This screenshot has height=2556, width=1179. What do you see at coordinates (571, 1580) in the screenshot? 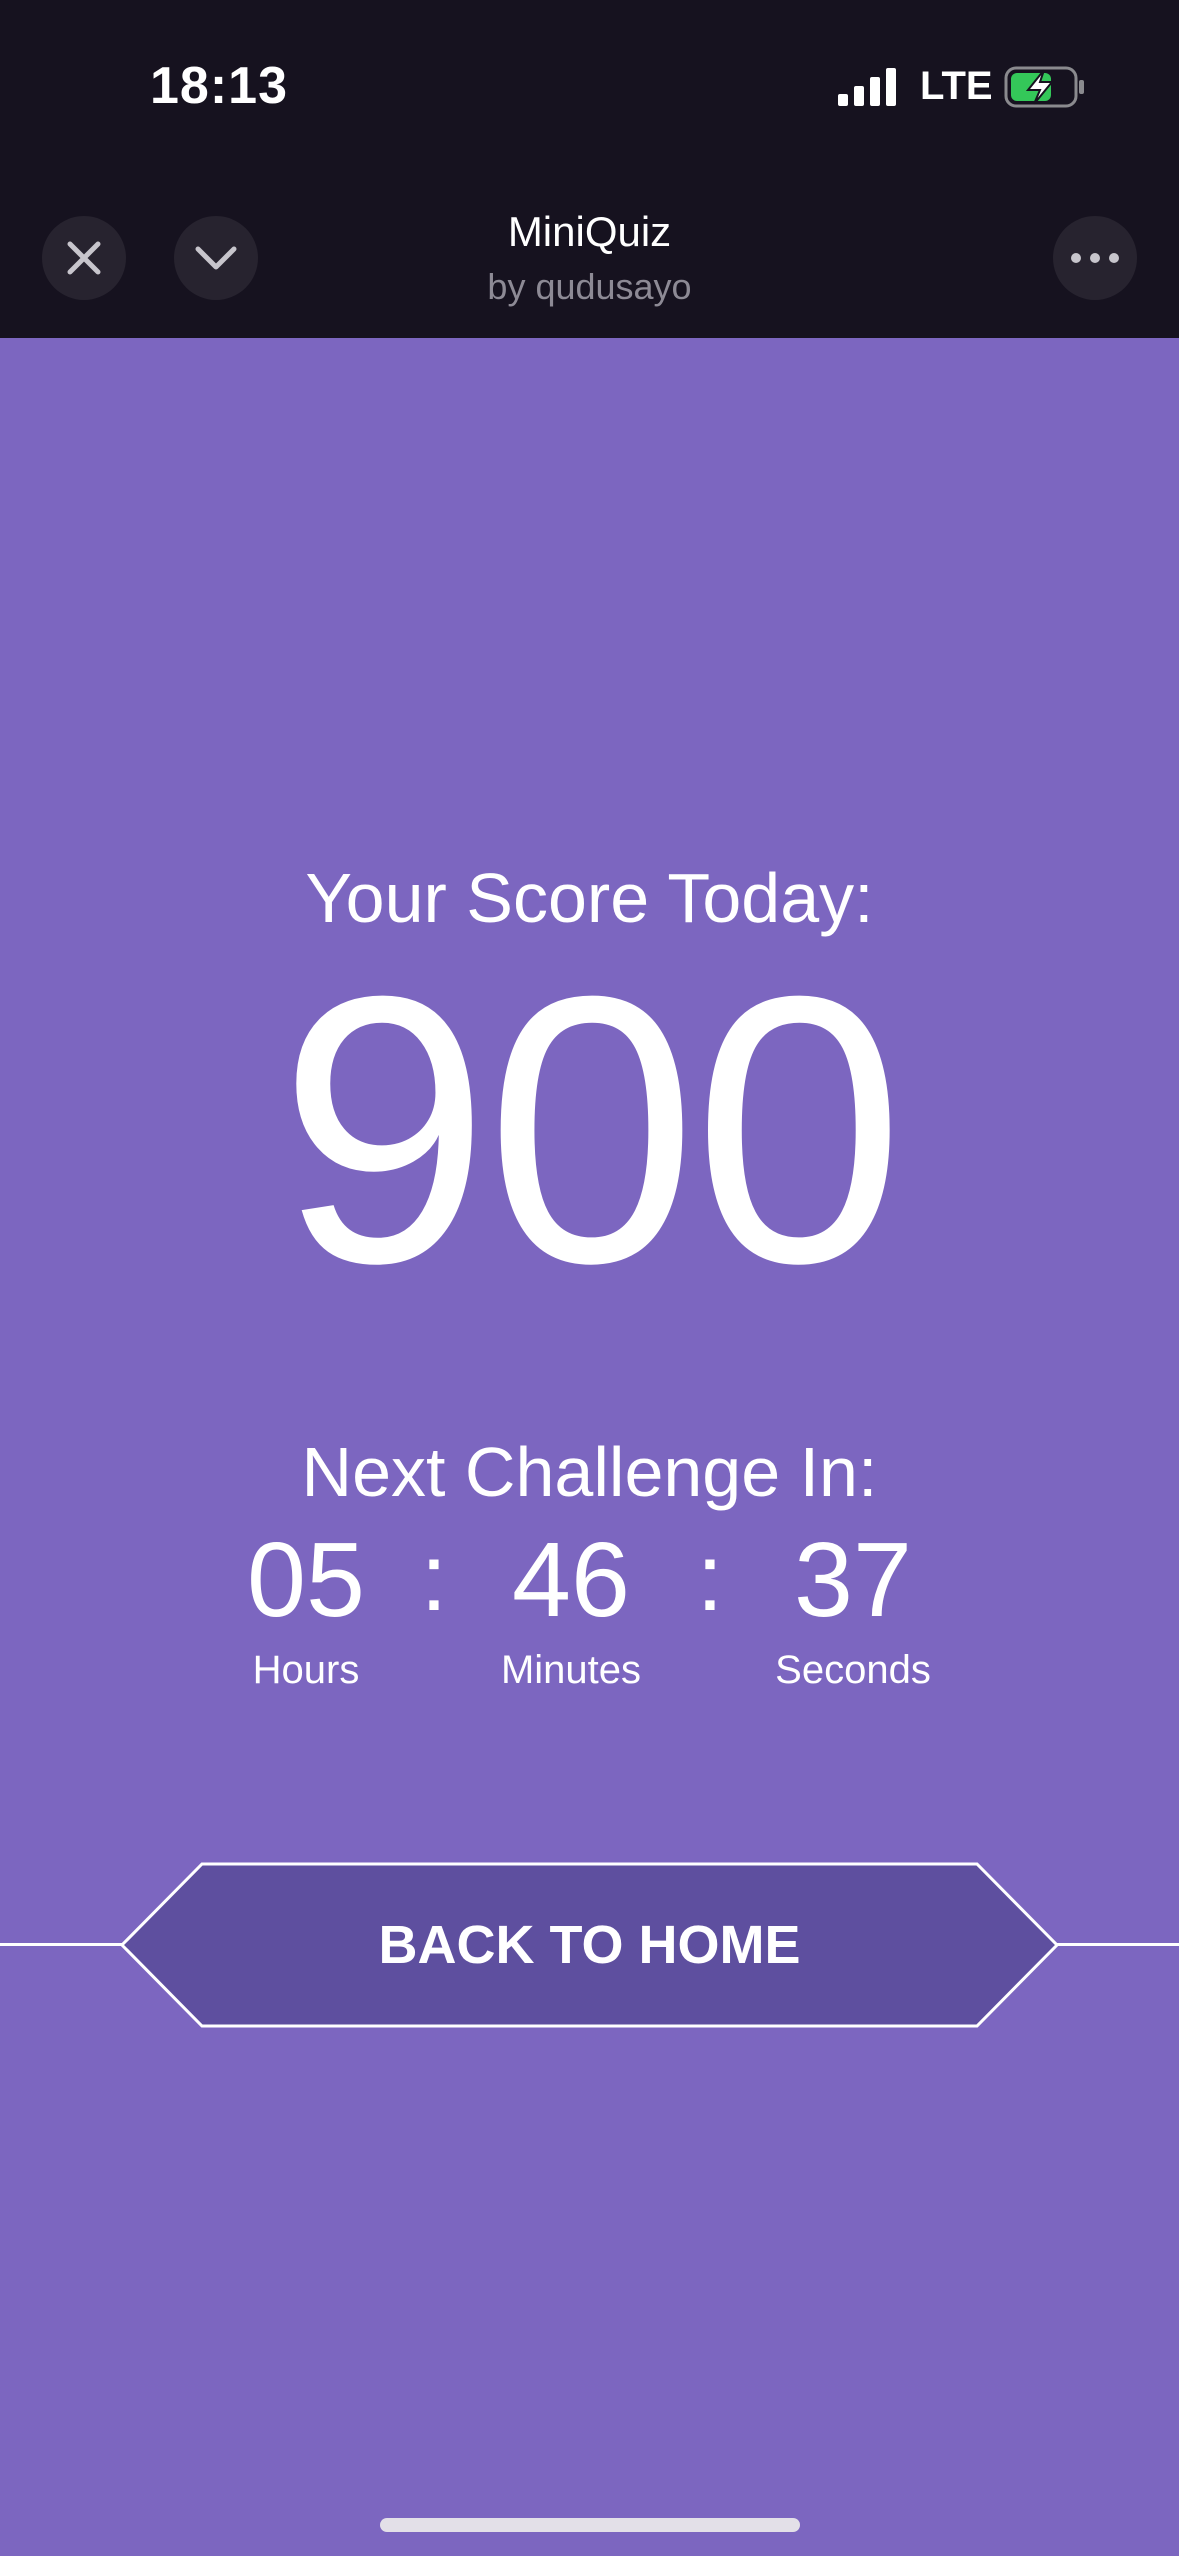
I see `countdown-minutes: 46` at bounding box center [571, 1580].